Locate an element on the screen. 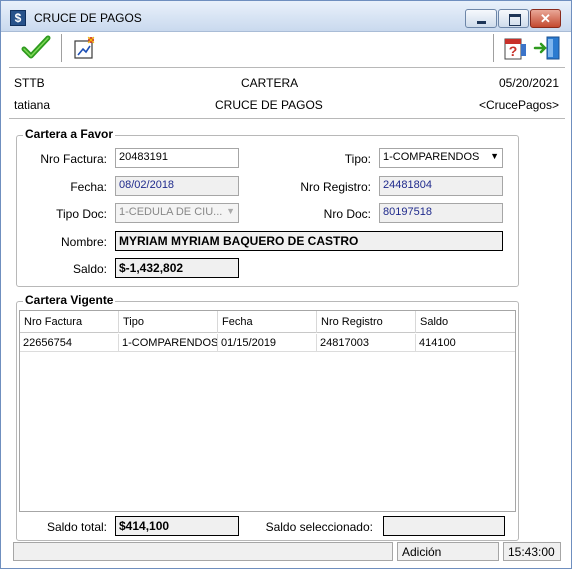 The width and height of the screenshot is (572, 569). exit-button is located at coordinates (548, 48).